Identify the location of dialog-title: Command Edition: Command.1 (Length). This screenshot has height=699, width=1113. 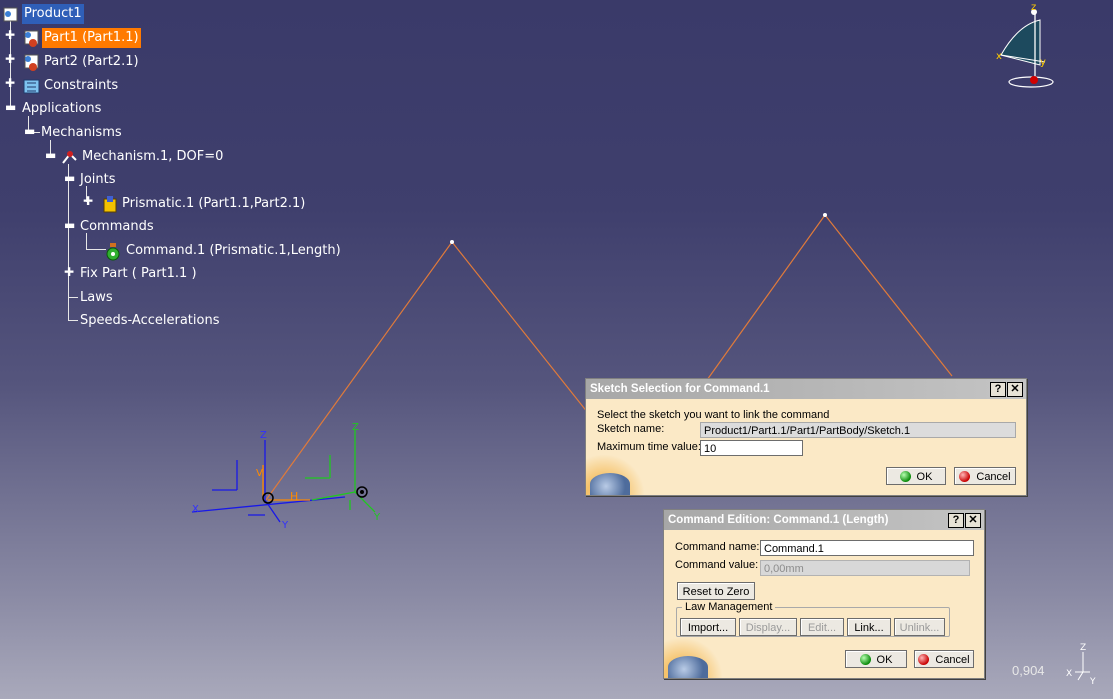
(778, 520).